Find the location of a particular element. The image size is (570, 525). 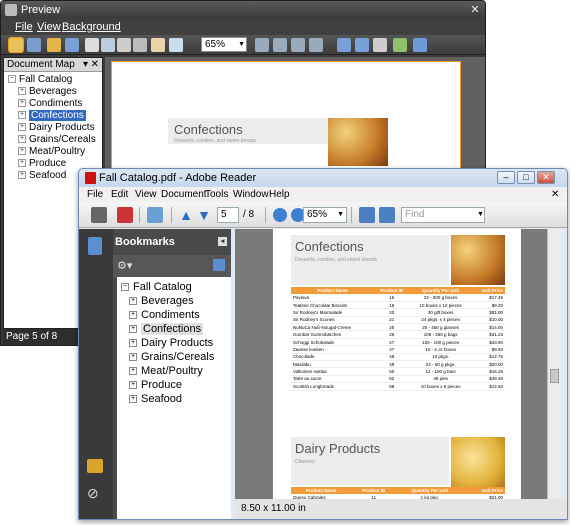

scrollbar-thumb is located at coordinates (554, 376).